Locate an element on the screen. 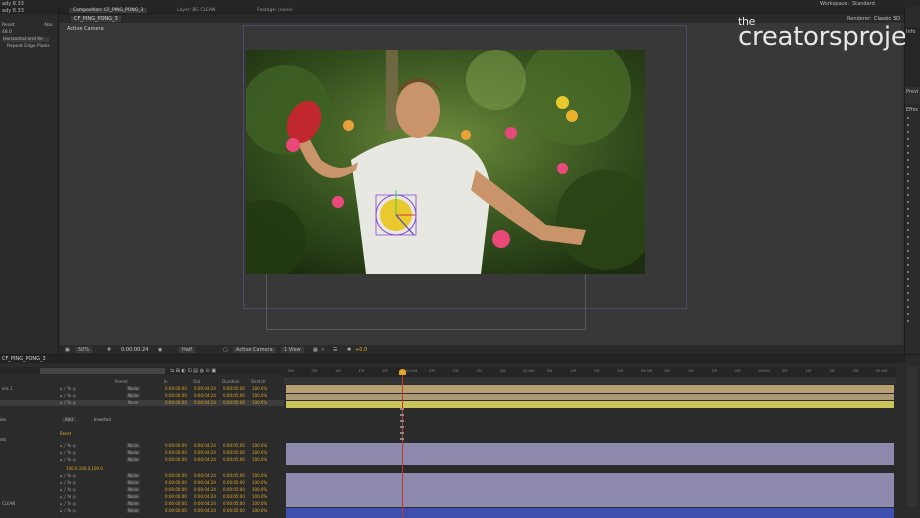 This screenshot has height=518, width=920. timeline-tab: CF_PING_PONG_3 is located at coordinates (24, 359).